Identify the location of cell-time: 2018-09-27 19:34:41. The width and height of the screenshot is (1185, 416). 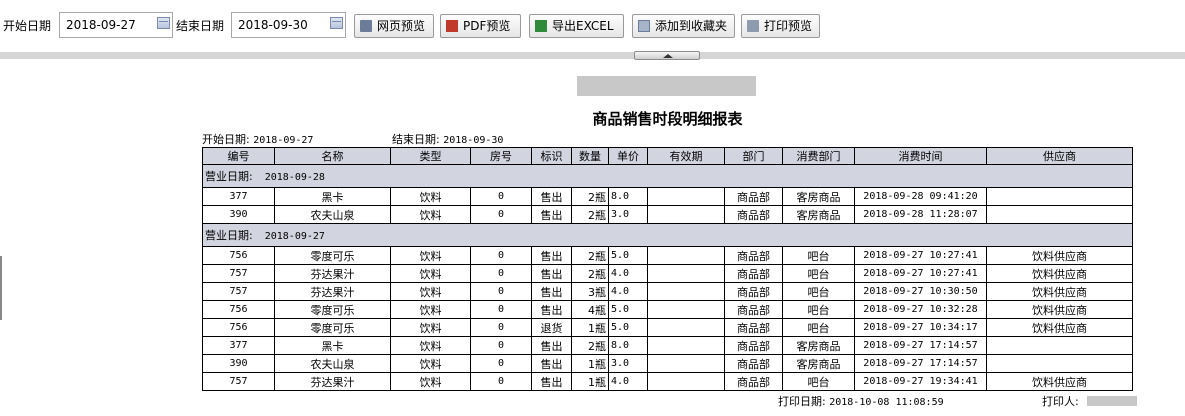
(920, 381).